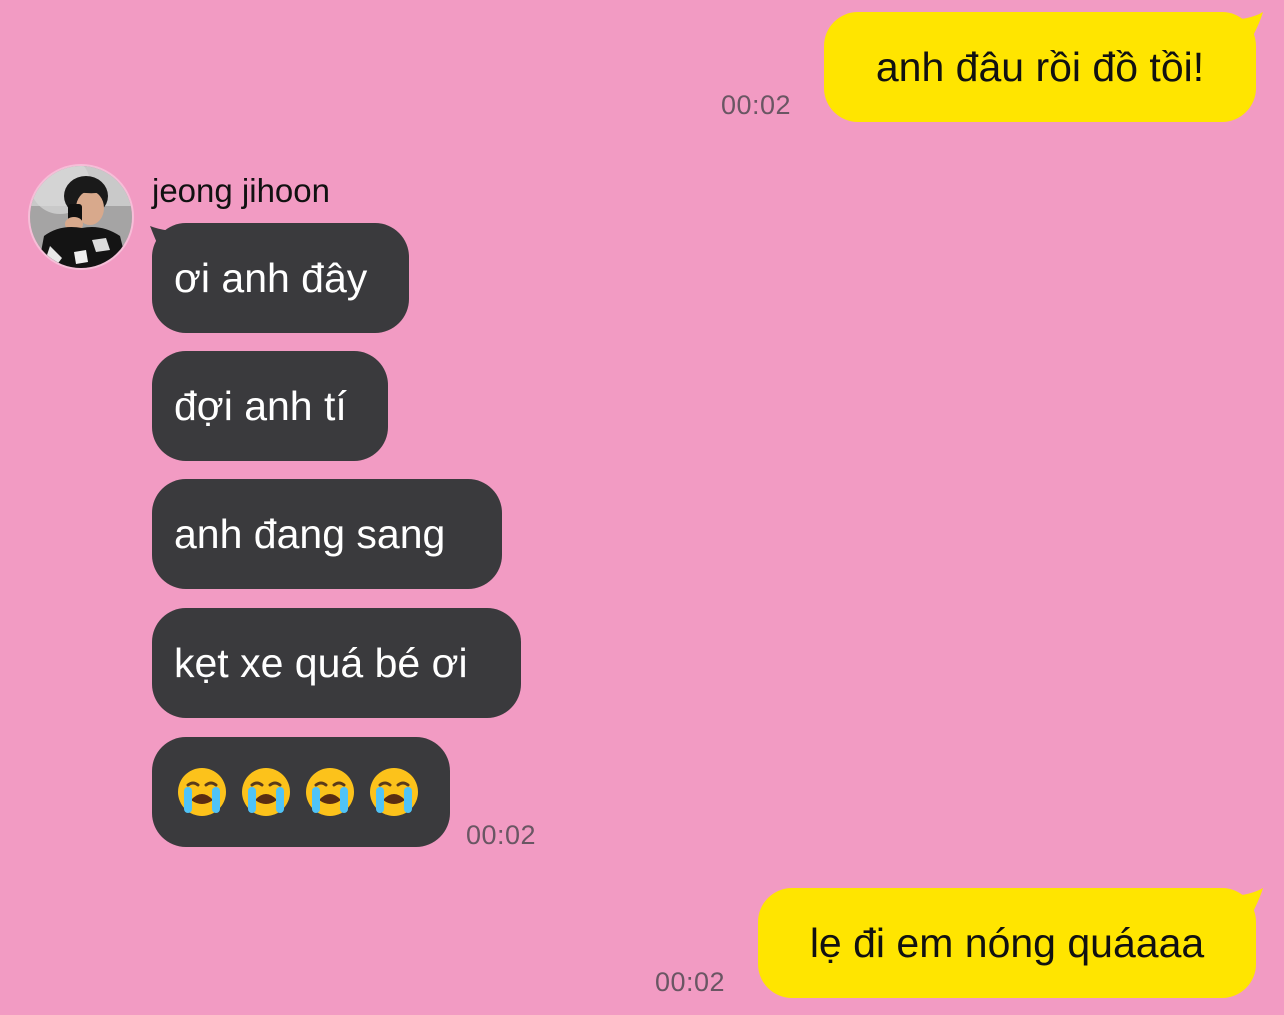  I want to click on avatar, so click(81, 217).